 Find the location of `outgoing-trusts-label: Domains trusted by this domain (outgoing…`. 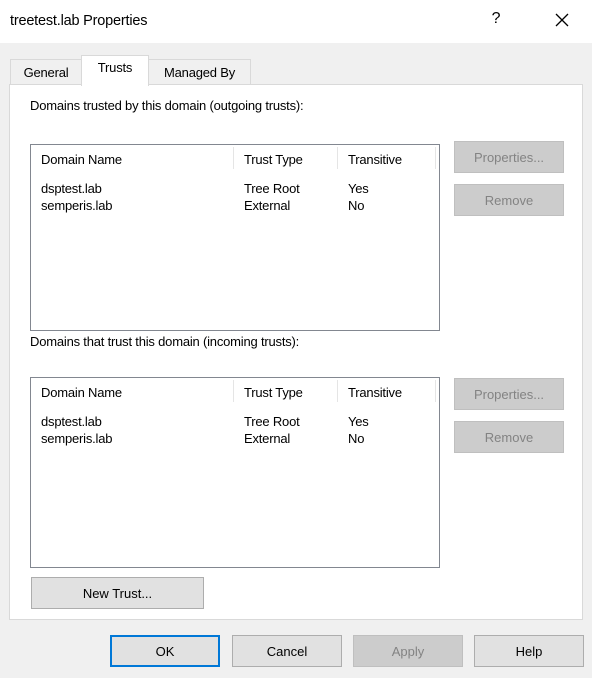

outgoing-trusts-label: Domains trusted by this domain (outgoing… is located at coordinates (167, 105).